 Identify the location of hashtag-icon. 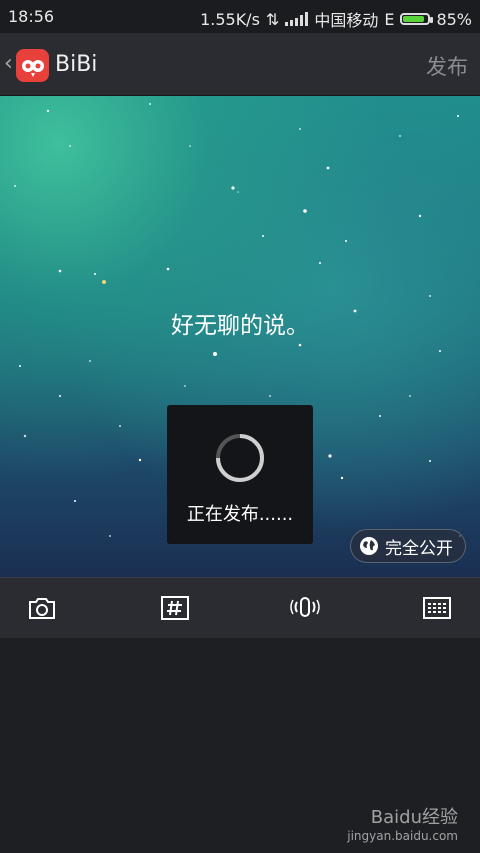
(175, 608).